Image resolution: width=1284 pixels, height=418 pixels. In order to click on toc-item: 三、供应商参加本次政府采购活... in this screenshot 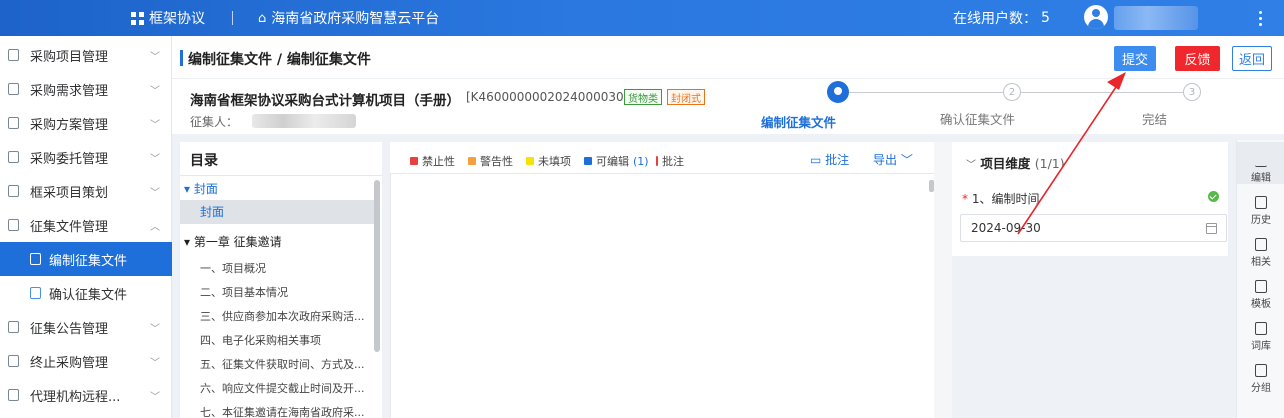, I will do `click(277, 316)`.